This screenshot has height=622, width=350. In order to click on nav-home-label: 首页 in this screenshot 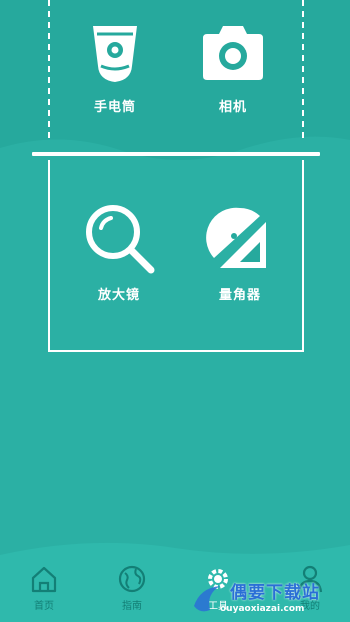, I will do `click(44, 606)`.